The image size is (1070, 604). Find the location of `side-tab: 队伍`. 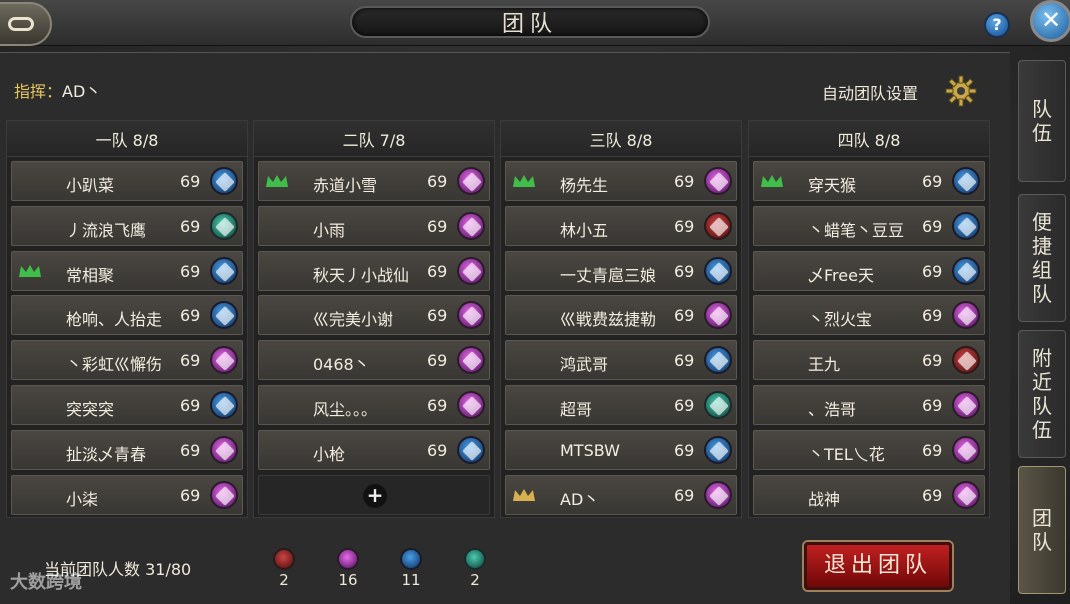

side-tab: 队伍 is located at coordinates (1042, 121).